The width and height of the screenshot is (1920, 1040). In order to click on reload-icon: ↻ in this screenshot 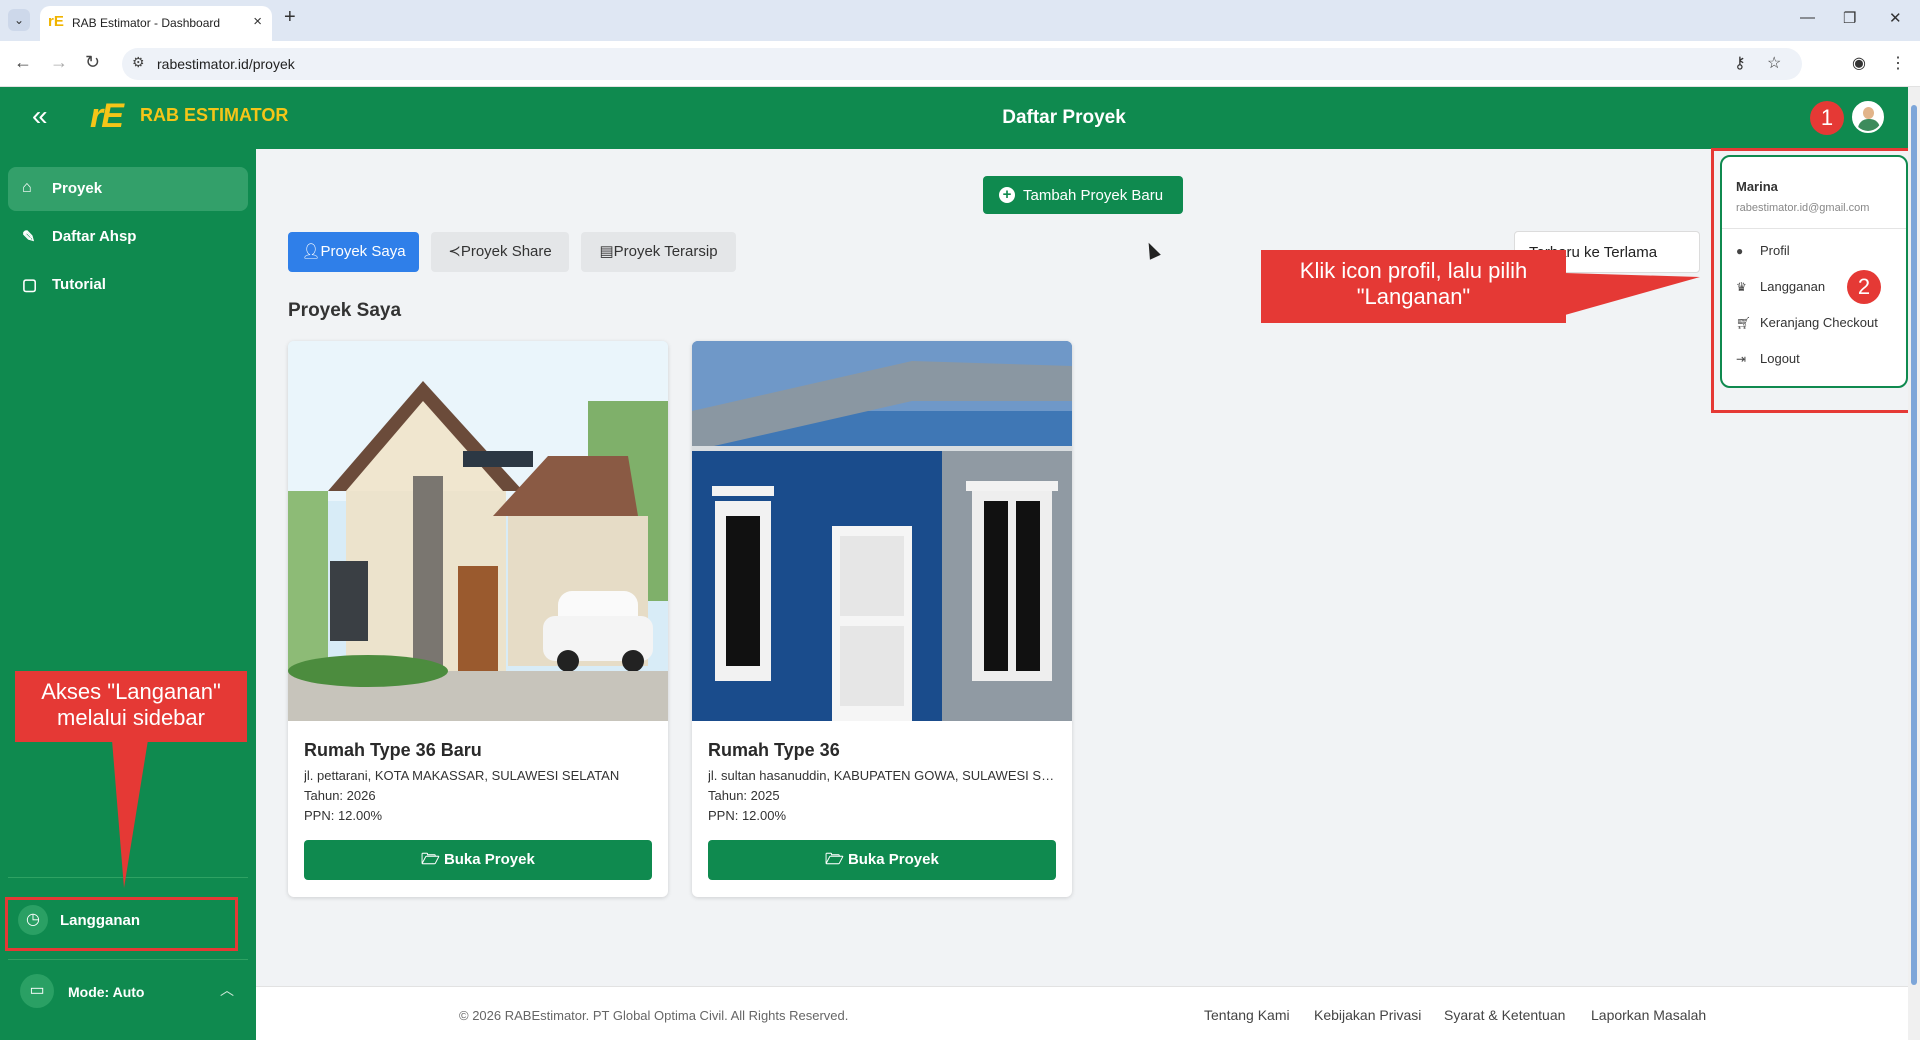, I will do `click(92, 62)`.